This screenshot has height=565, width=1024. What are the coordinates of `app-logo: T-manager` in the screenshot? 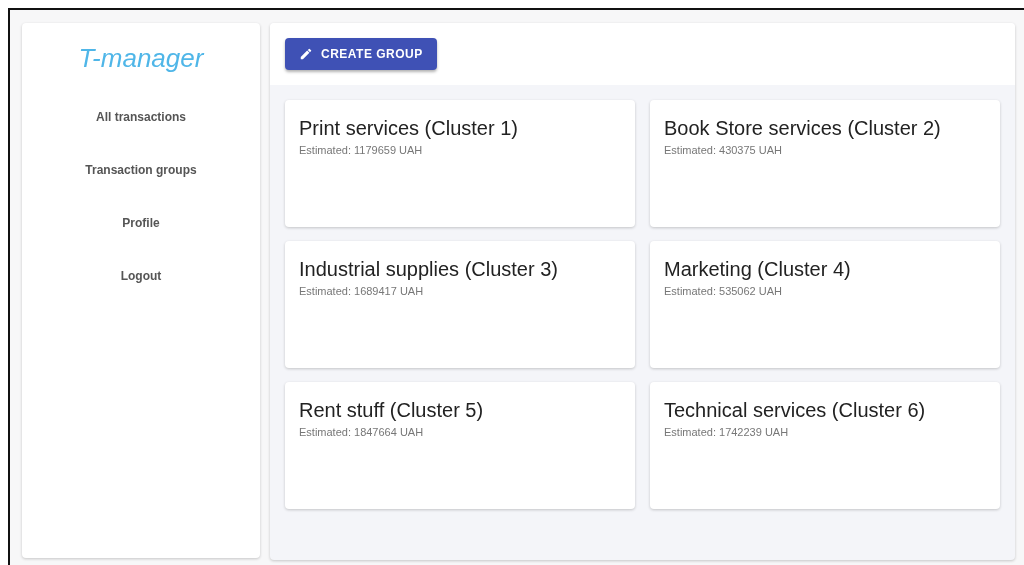 It's located at (141, 58).